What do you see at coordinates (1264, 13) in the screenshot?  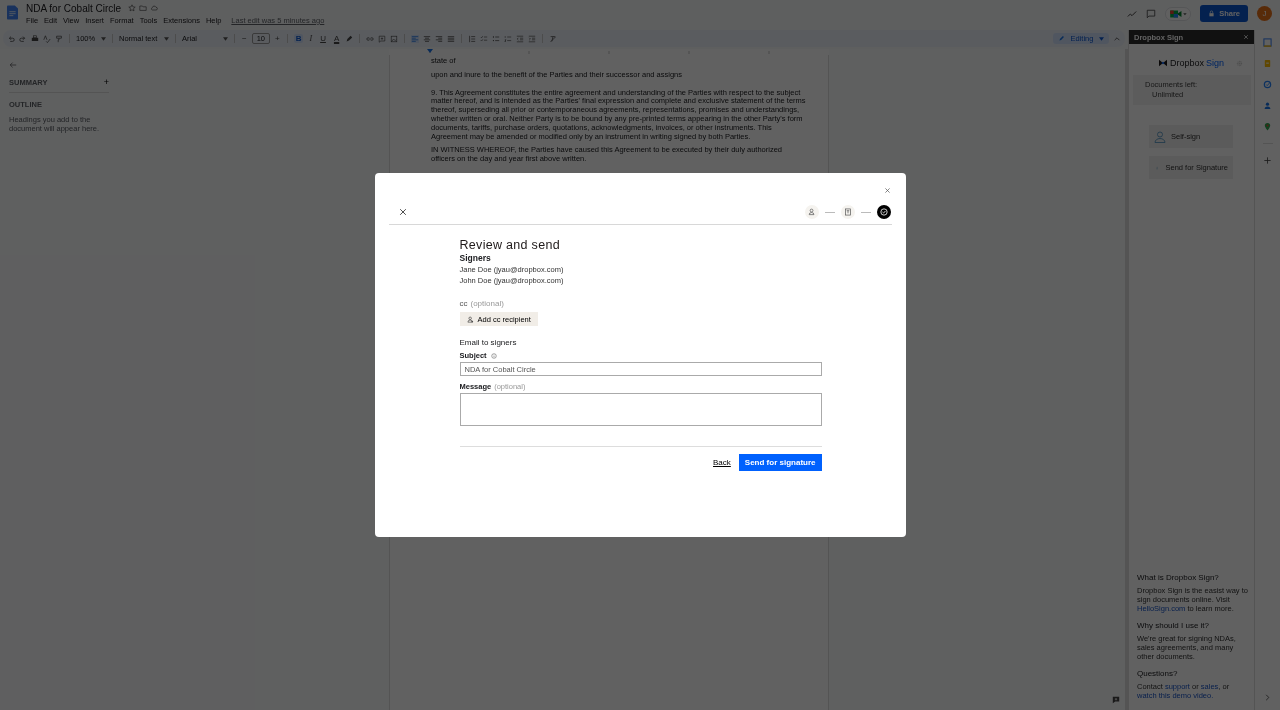 I see `user-avatar: J` at bounding box center [1264, 13].